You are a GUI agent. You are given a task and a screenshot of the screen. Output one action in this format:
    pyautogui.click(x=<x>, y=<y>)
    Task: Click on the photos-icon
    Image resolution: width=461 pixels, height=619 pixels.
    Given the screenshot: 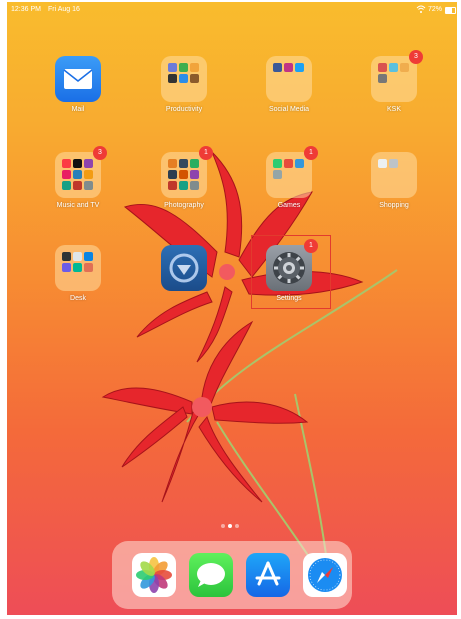 What is the action you would take?
    pyautogui.click(x=154, y=575)
    